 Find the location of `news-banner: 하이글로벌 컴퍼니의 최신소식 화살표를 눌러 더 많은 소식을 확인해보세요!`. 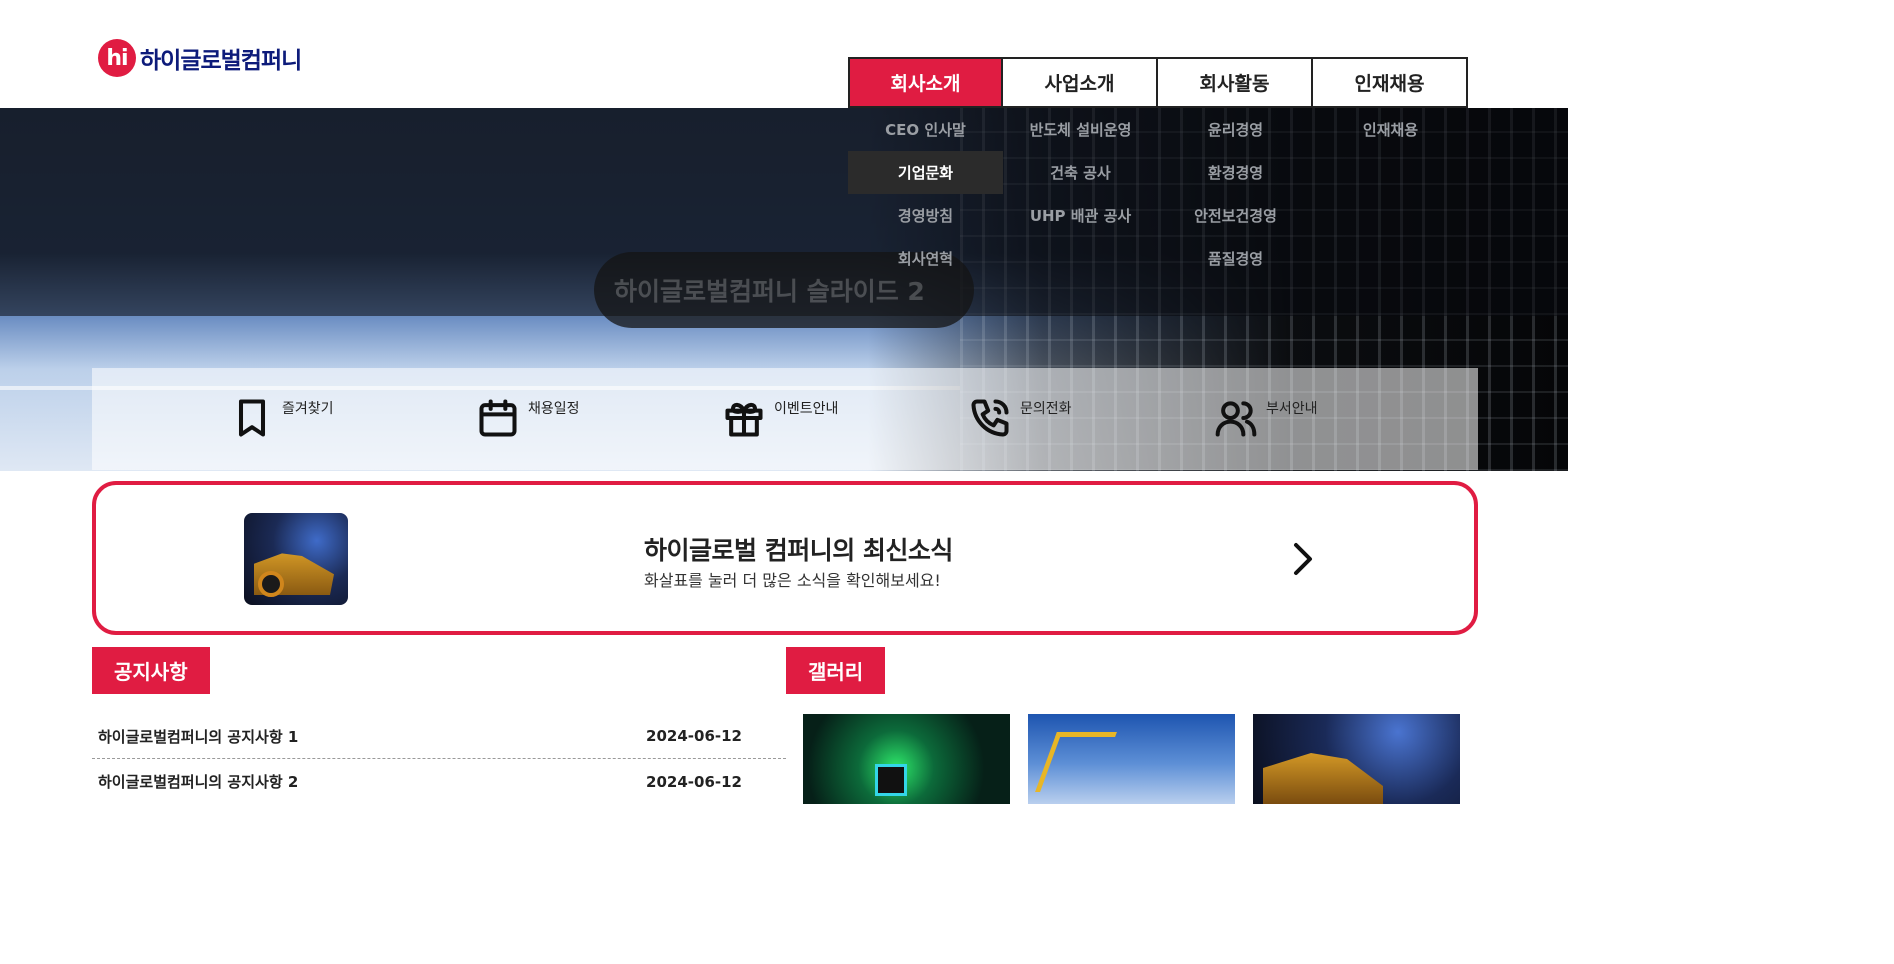

news-banner: 하이글로벌 컴퍼니의 최신소식 화살표를 눌러 더 많은 소식을 확인해보세요! is located at coordinates (785, 558).